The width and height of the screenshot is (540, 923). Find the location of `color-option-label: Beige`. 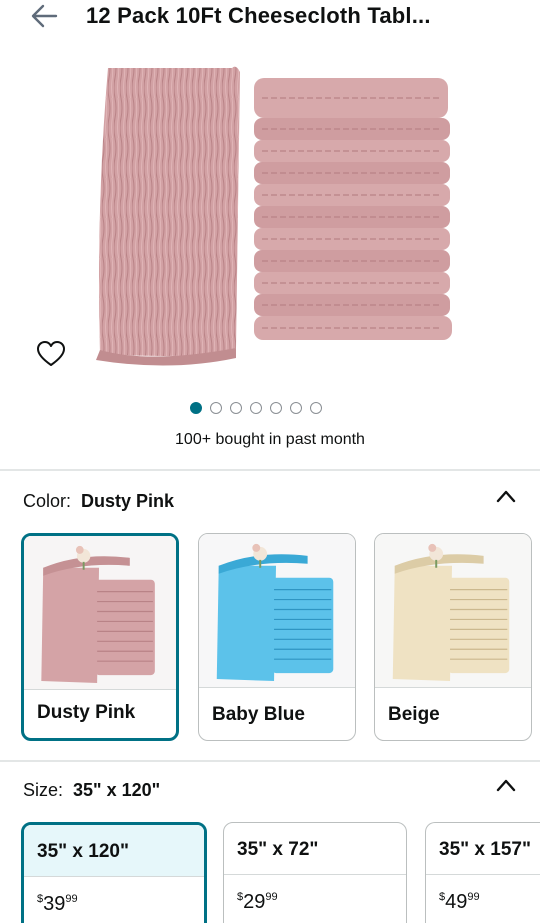

color-option-label: Beige is located at coordinates (414, 714).